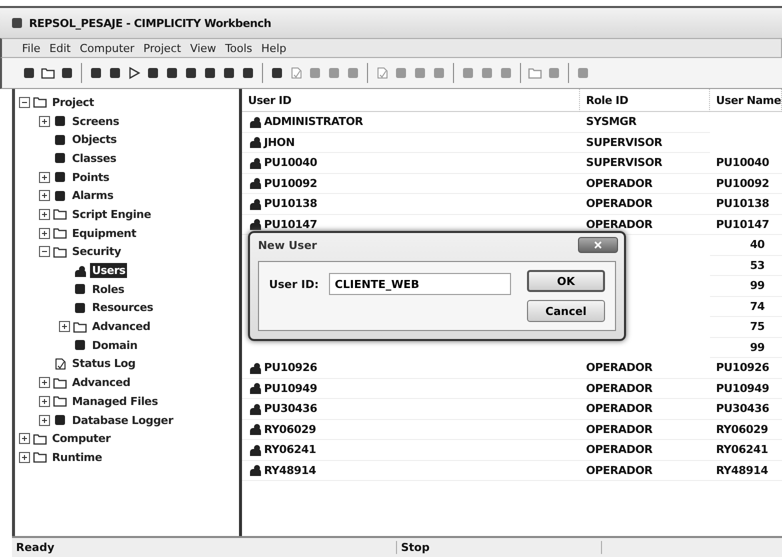  I want to click on window-title: REPSOL_PESAJE - CIMPLICITY Workbench, so click(150, 23).